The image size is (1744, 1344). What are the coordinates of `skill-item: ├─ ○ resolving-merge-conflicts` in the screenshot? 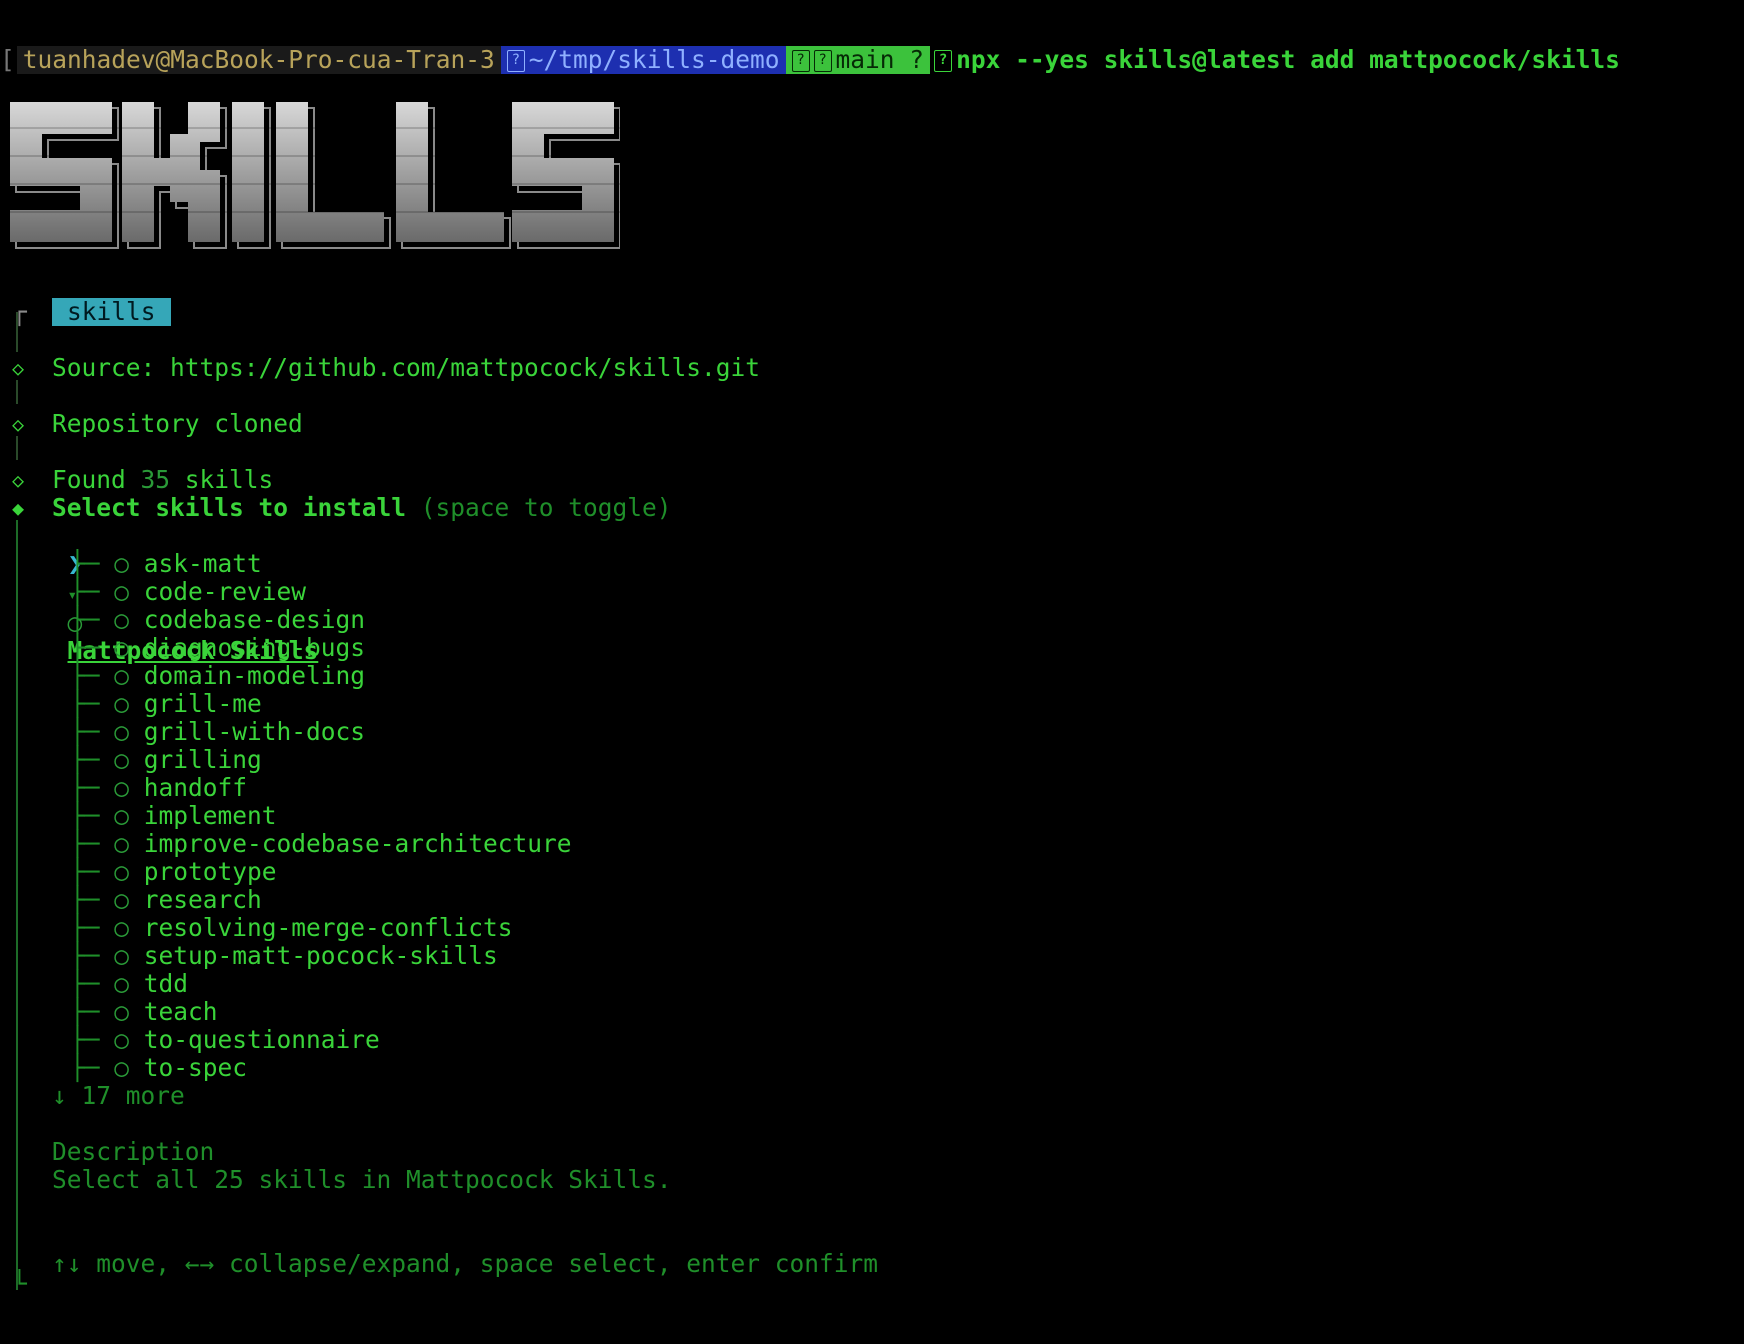 It's located at (291, 928).